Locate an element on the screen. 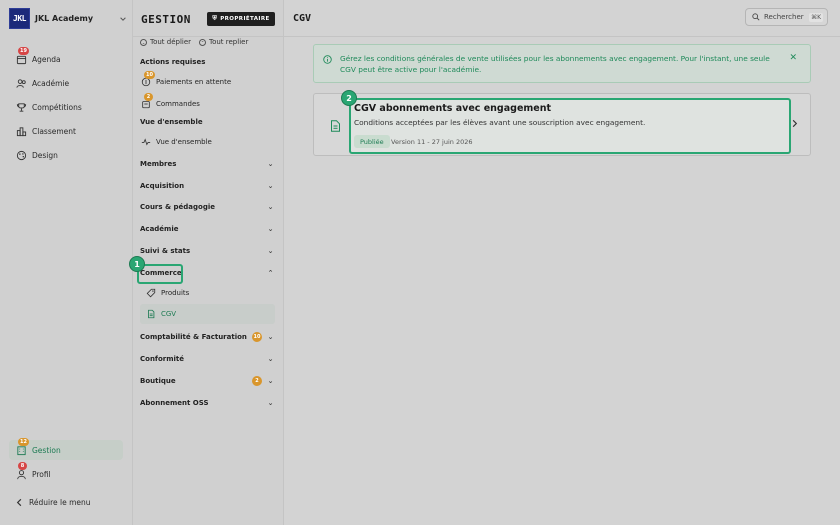 This screenshot has height=525, width=840. users-icon is located at coordinates (21, 83).